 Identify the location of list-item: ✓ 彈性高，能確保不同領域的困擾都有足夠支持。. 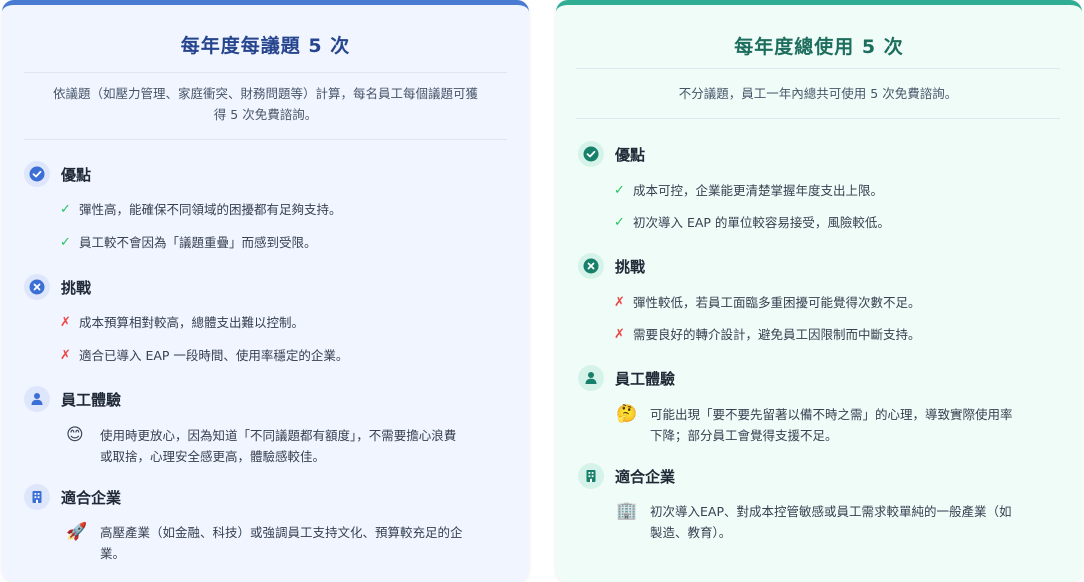
(280, 209).